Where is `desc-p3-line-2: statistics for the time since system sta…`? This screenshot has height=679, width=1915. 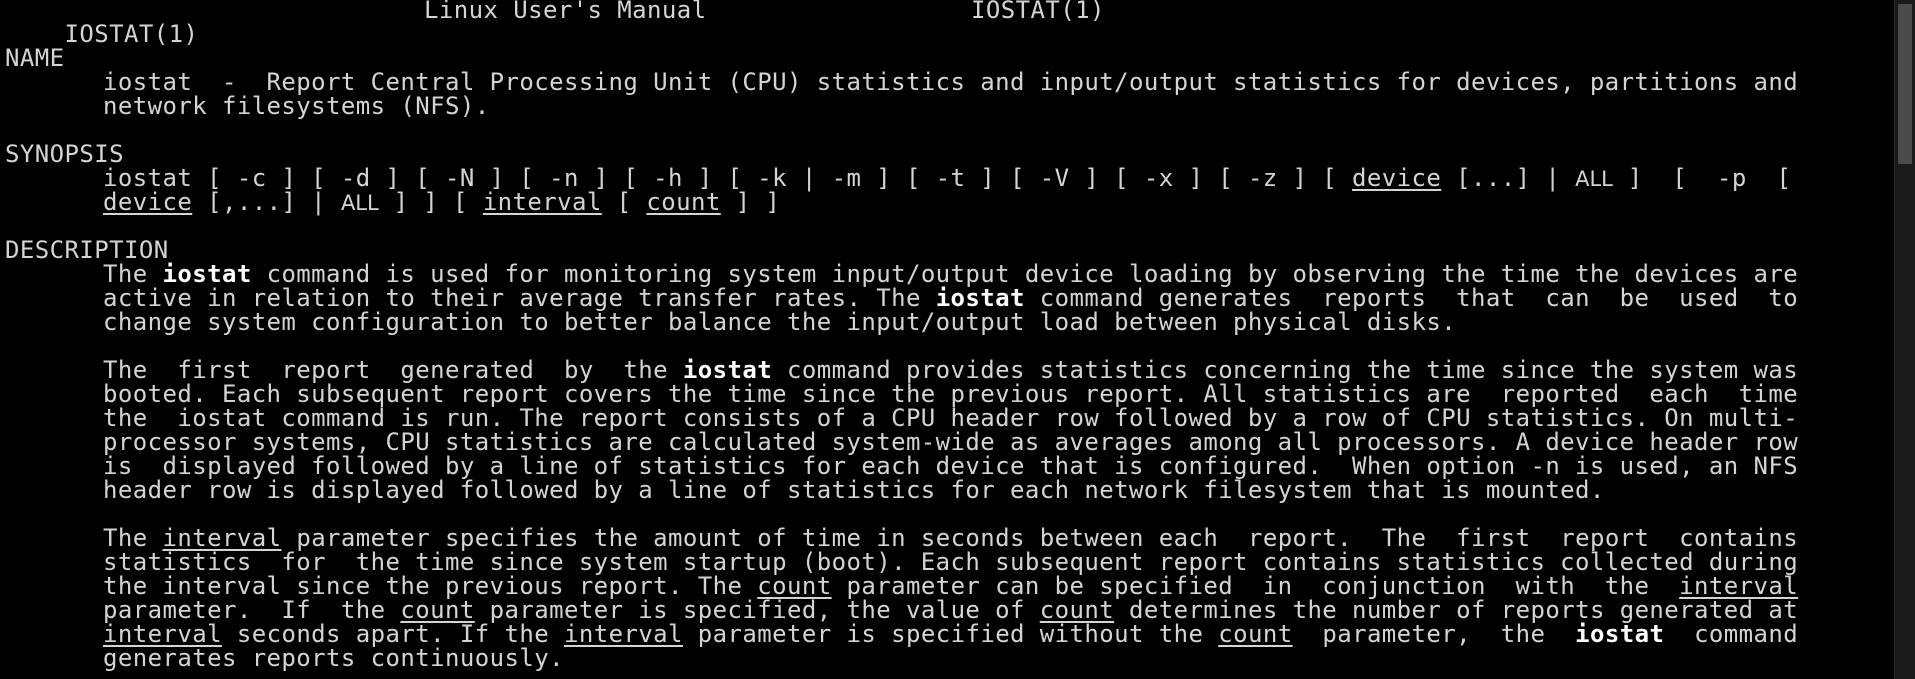
desc-p3-line-2: statistics for the time since system sta… is located at coordinates (951, 562).